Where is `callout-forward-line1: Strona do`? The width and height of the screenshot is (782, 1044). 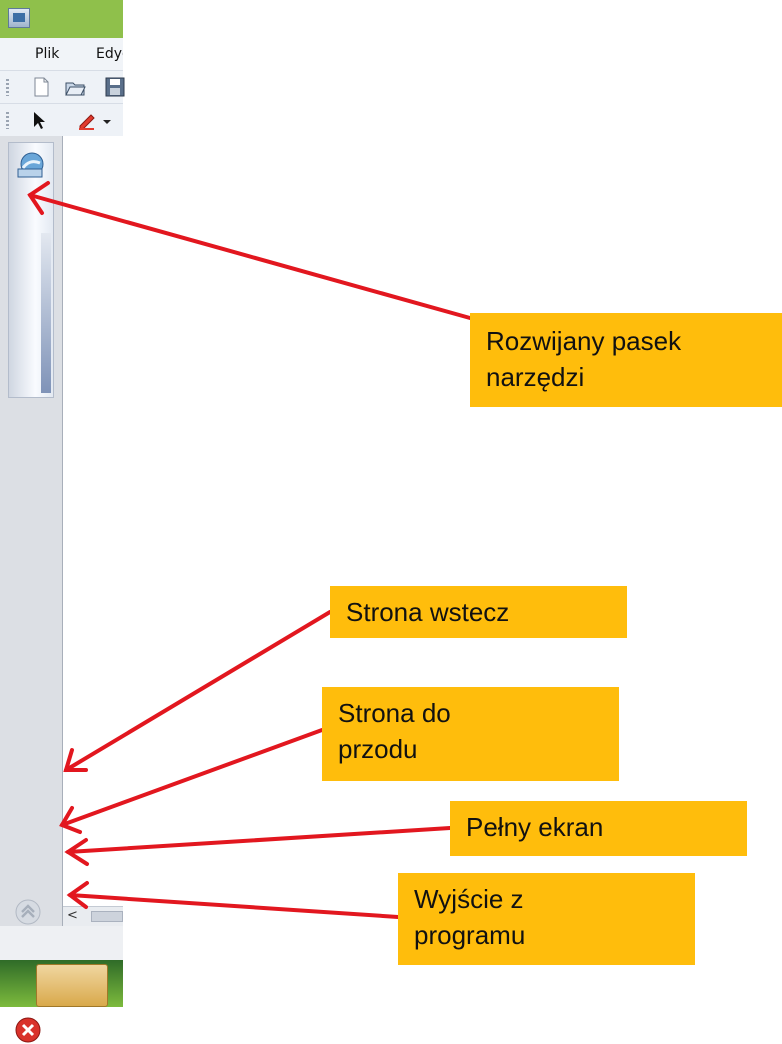
callout-forward-line1: Strona do is located at coordinates (394, 713).